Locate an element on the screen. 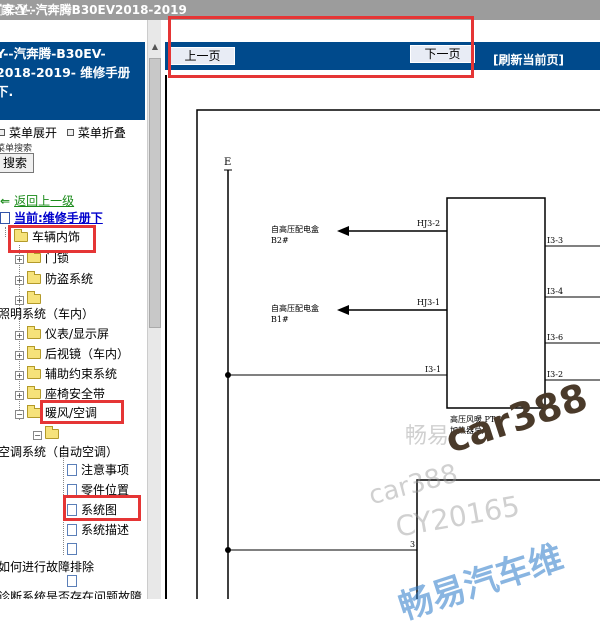  ptc-heater-box is located at coordinates (496, 303).